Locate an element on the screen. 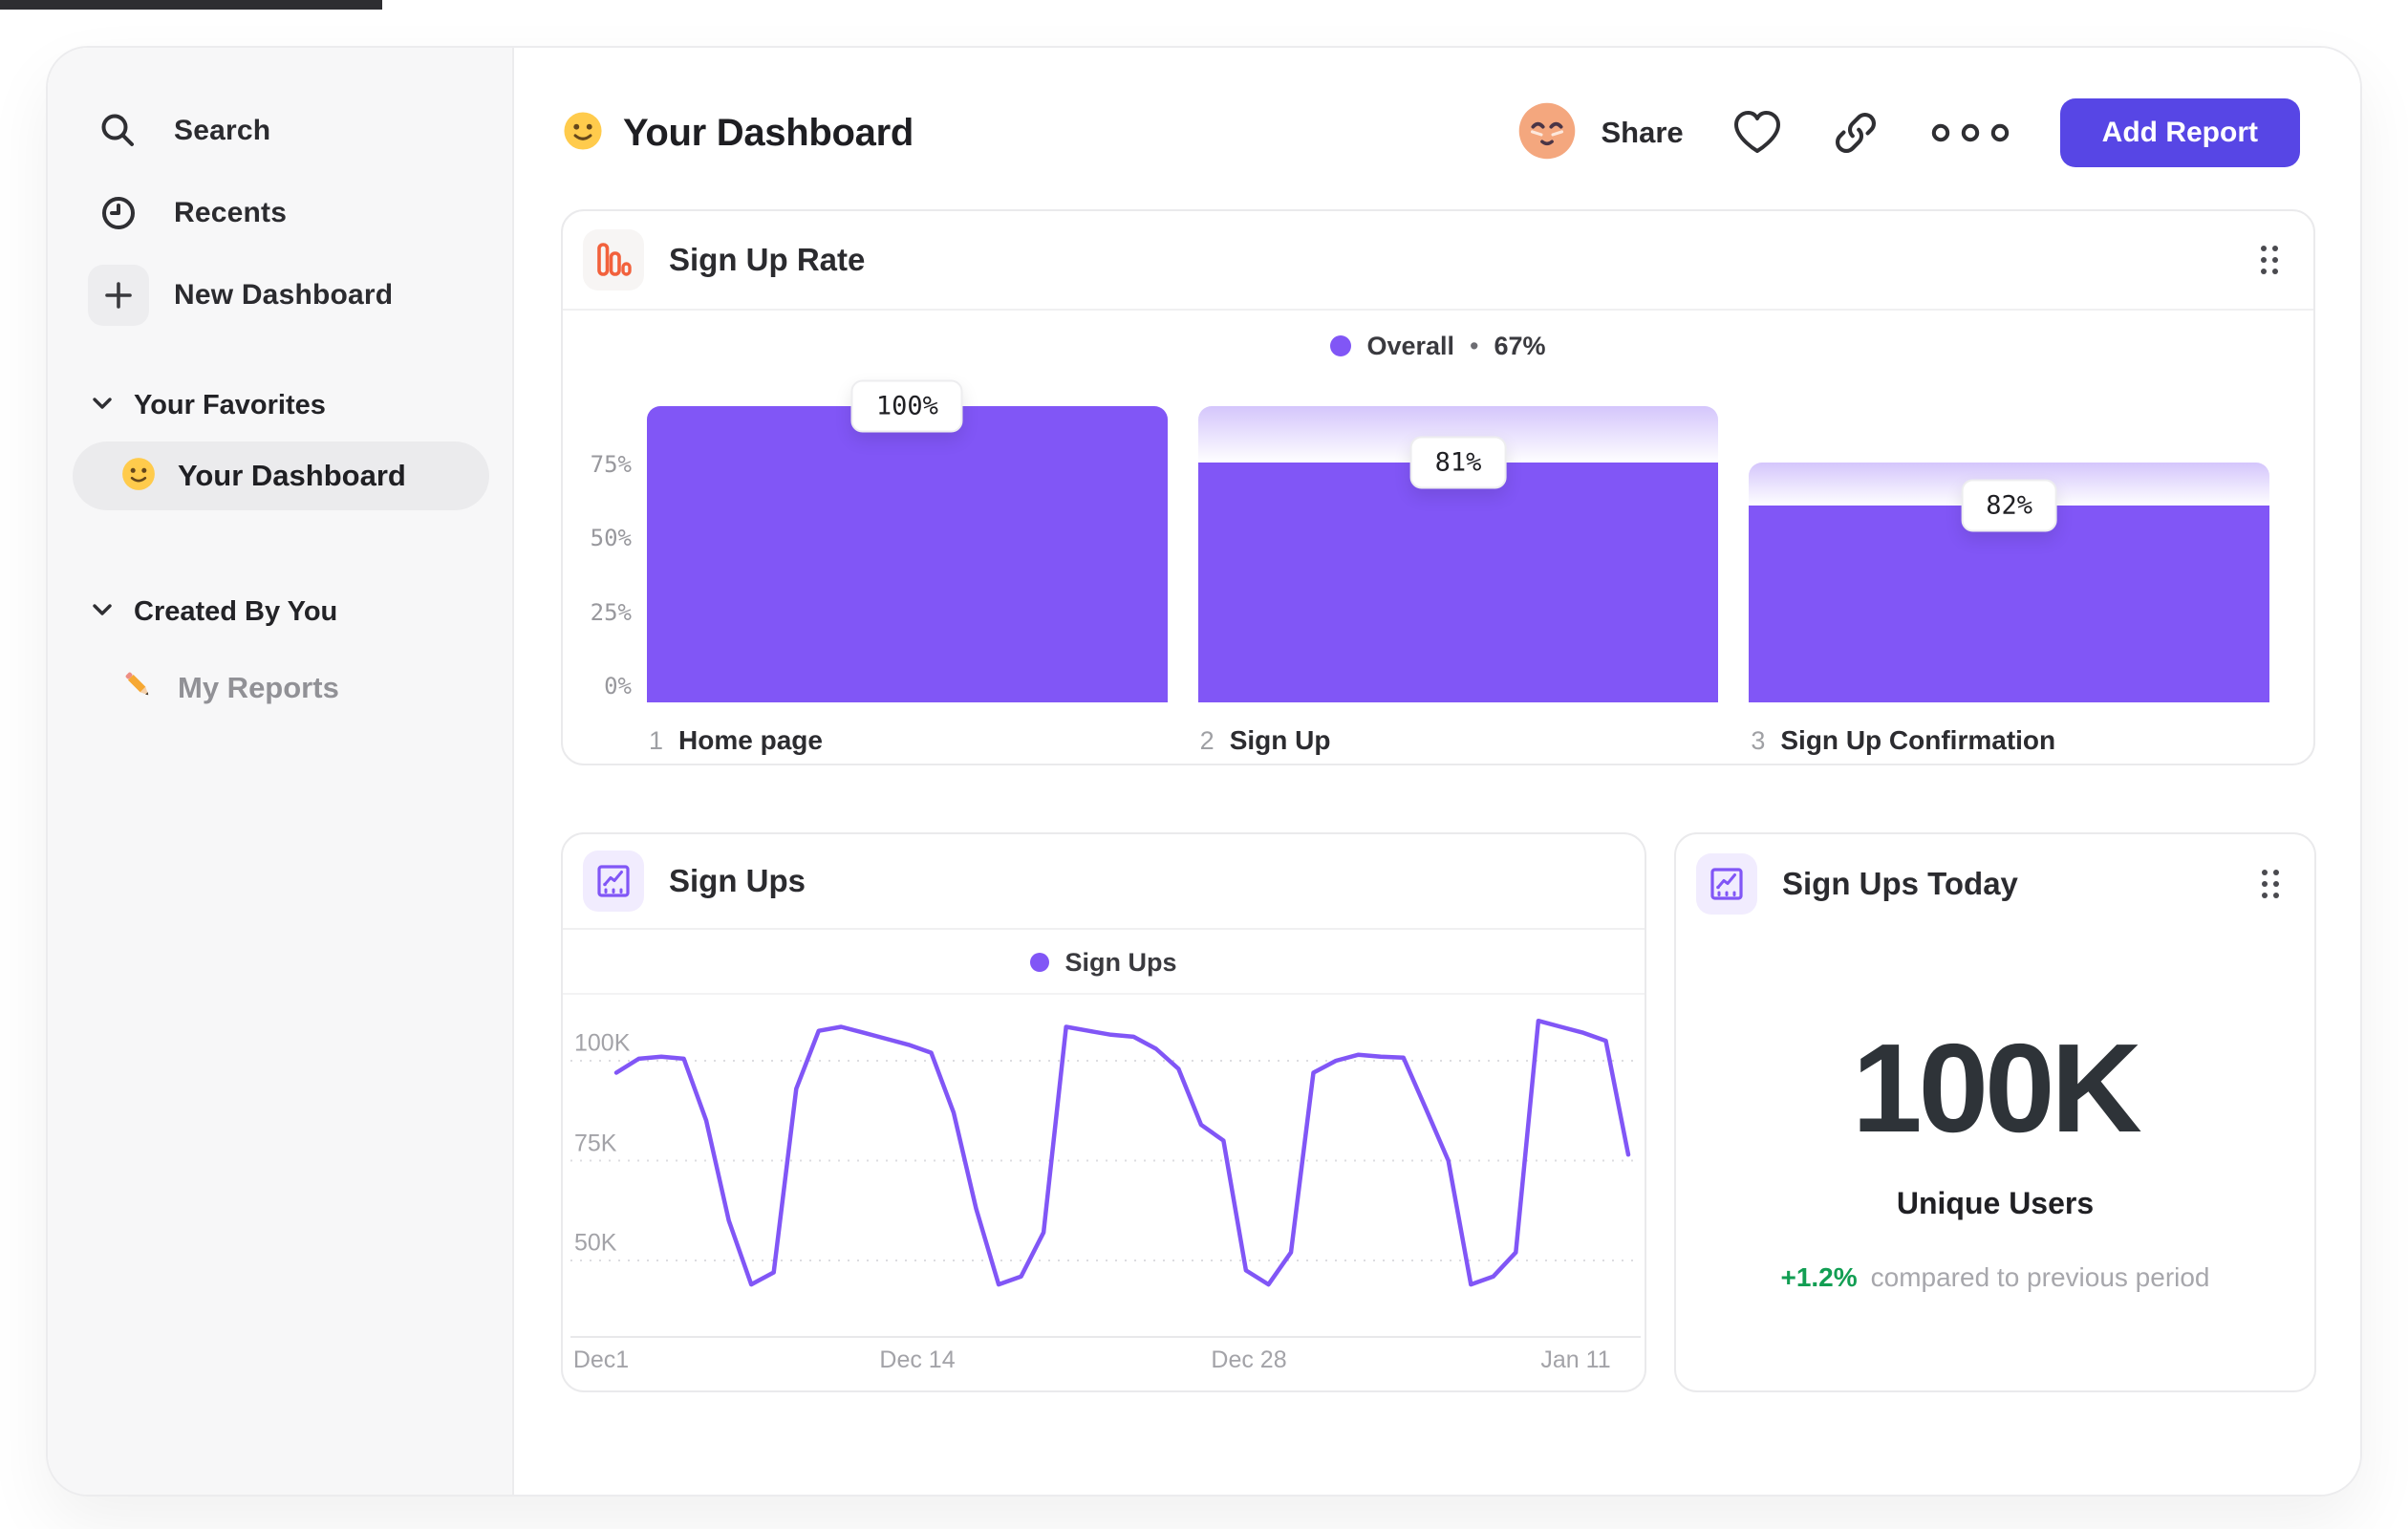  page-title-group: Your Dashboard is located at coordinates (738, 133).